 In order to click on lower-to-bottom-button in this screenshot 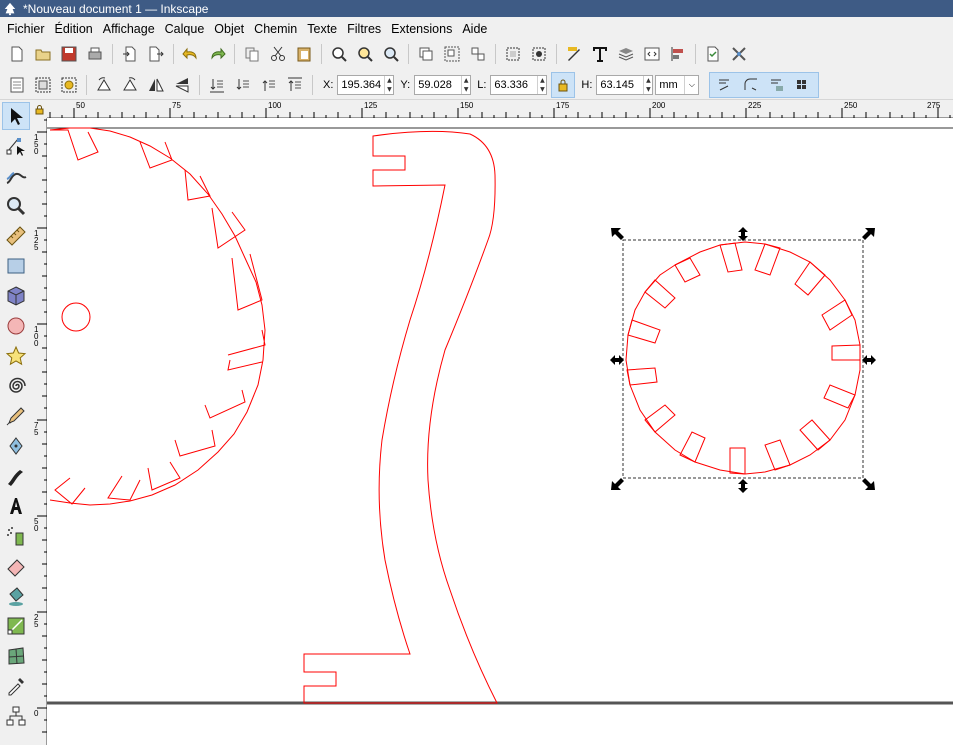, I will do `click(217, 85)`.